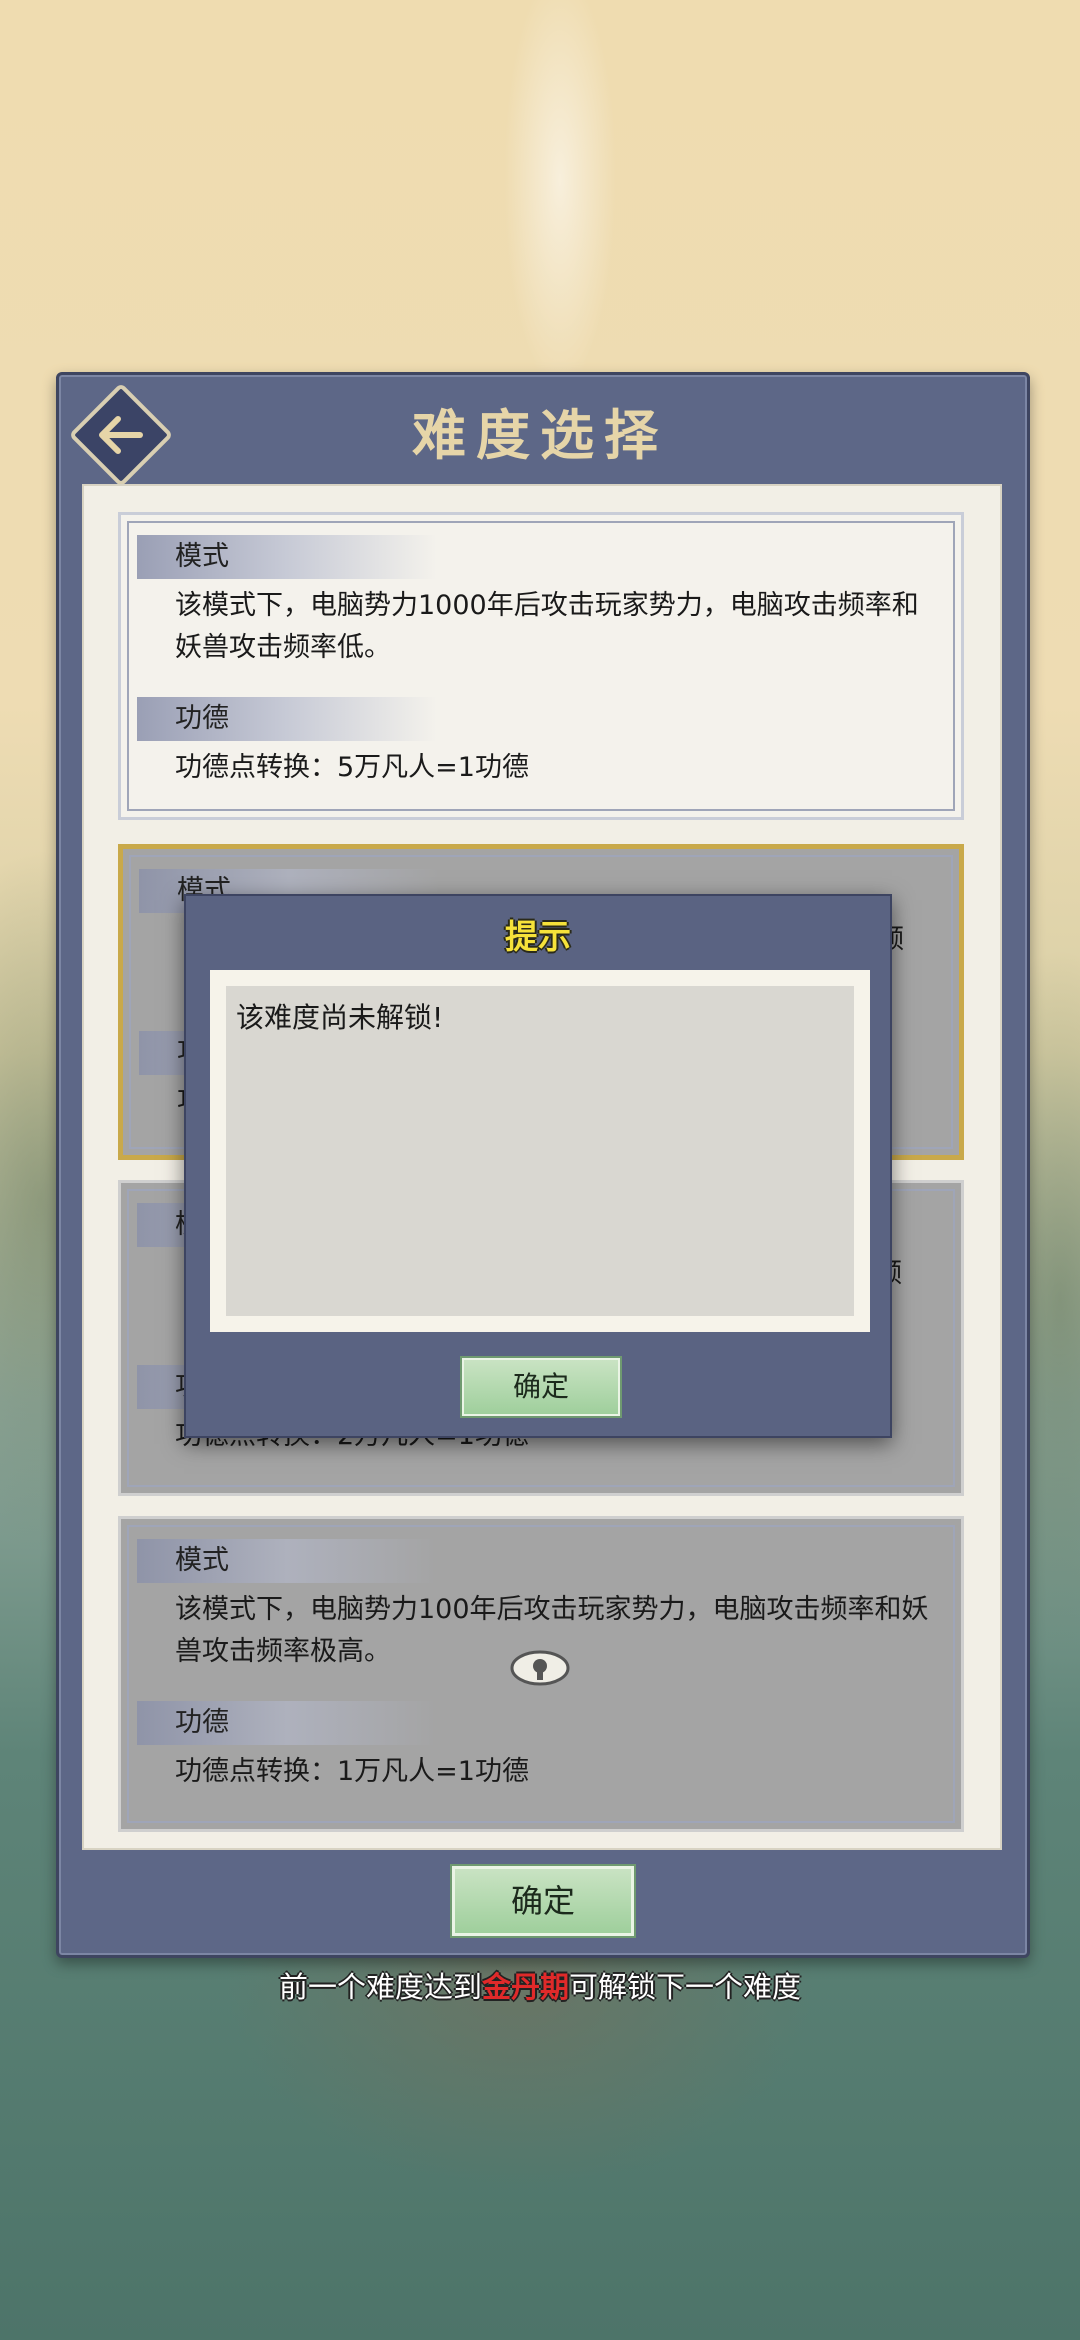 Image resolution: width=1080 pixels, height=2340 pixels. Describe the element at coordinates (540, 435) in the screenshot. I see `page-title: 难度选择` at that location.